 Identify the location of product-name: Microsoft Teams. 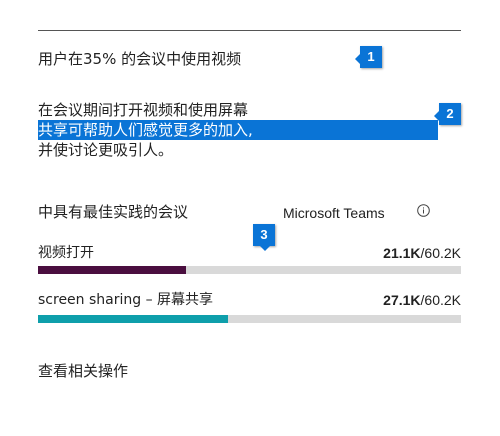
(334, 213).